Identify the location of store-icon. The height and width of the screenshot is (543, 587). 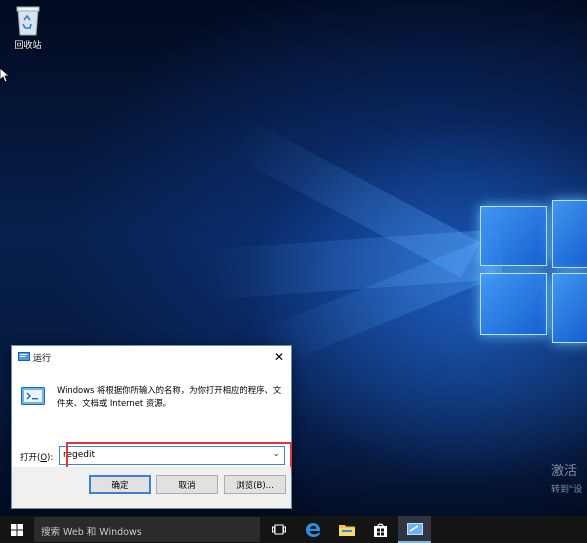
(380, 530).